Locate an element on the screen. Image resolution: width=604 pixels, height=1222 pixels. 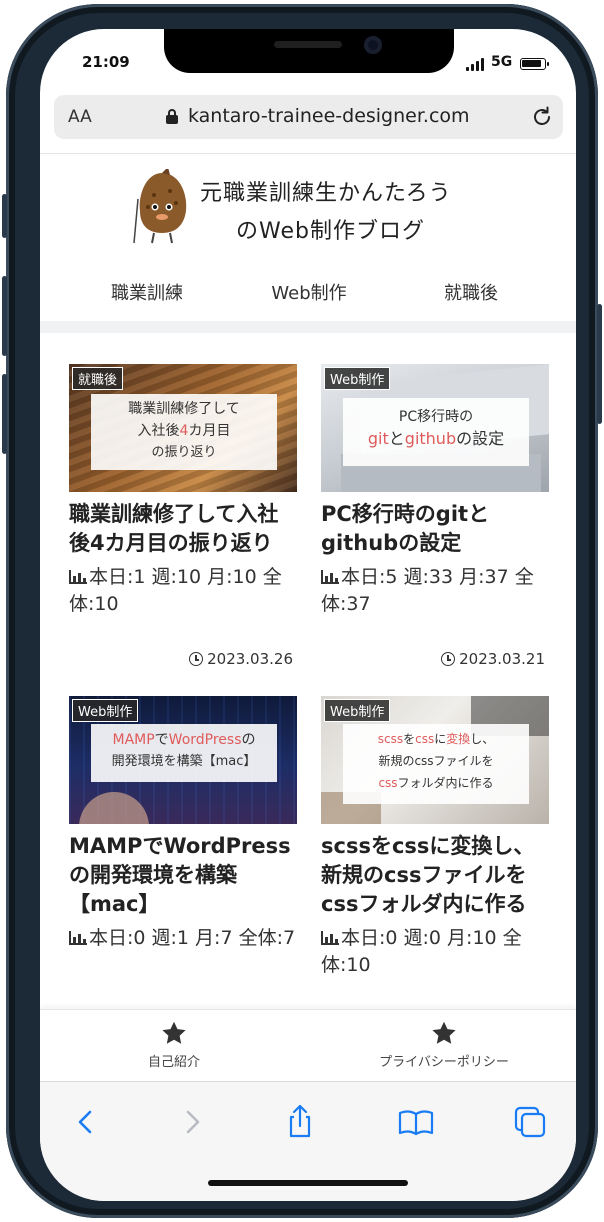
logo-line1: 元職業訓練生かんたろう is located at coordinates (326, 193).